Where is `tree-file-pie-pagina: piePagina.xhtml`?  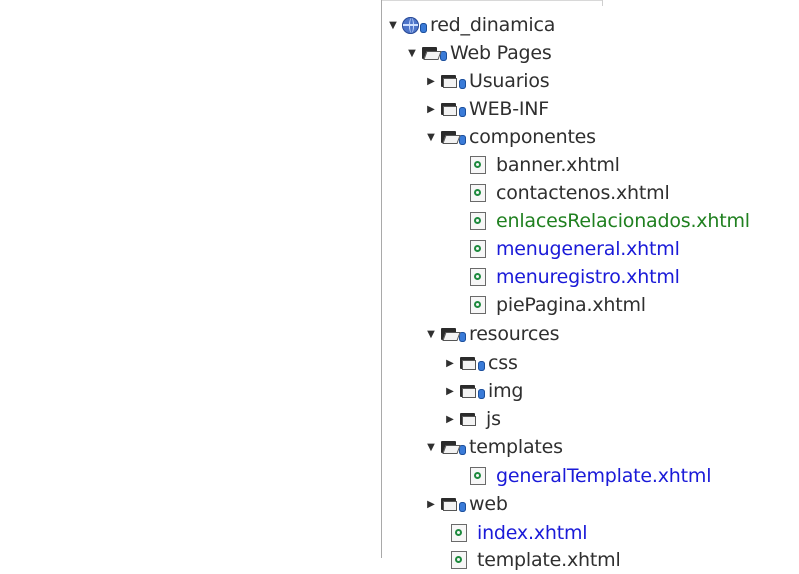
tree-file-pie-pagina: piePagina.xhtml is located at coordinates (558, 305).